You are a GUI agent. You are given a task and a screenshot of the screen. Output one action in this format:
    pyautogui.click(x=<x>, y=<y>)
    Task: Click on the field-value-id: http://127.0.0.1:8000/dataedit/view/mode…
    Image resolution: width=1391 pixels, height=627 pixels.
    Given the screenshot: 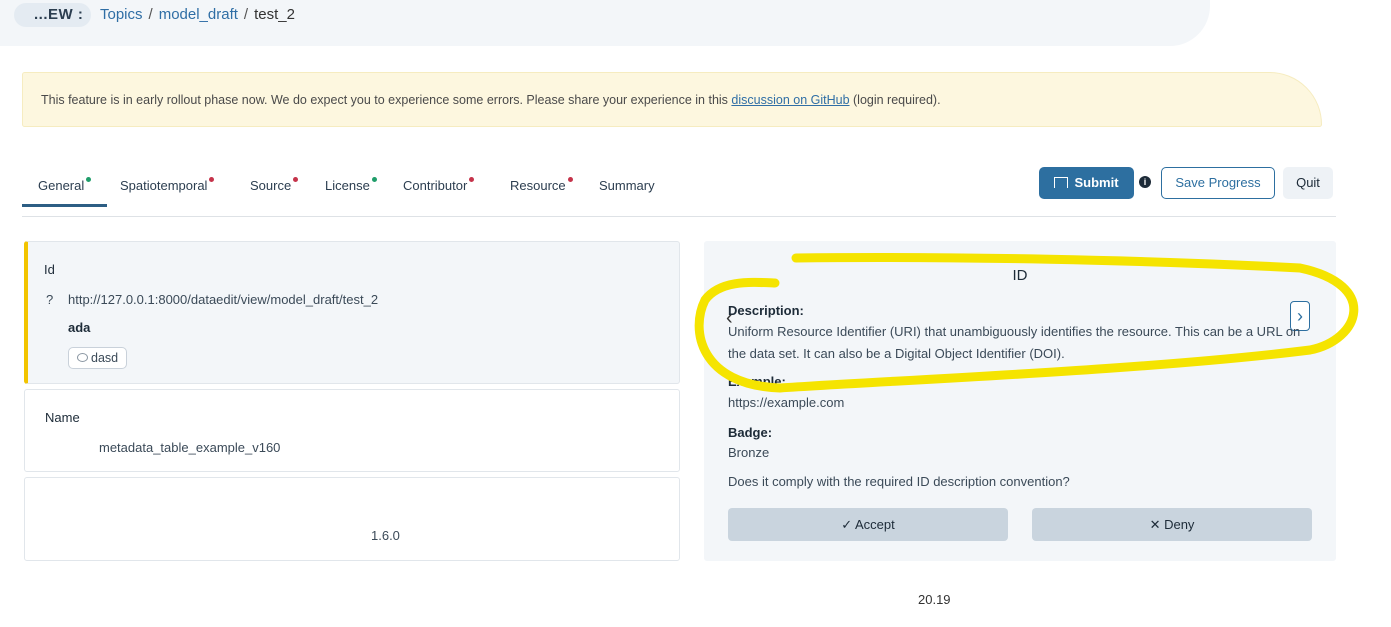 What is the action you would take?
    pyautogui.click(x=223, y=299)
    